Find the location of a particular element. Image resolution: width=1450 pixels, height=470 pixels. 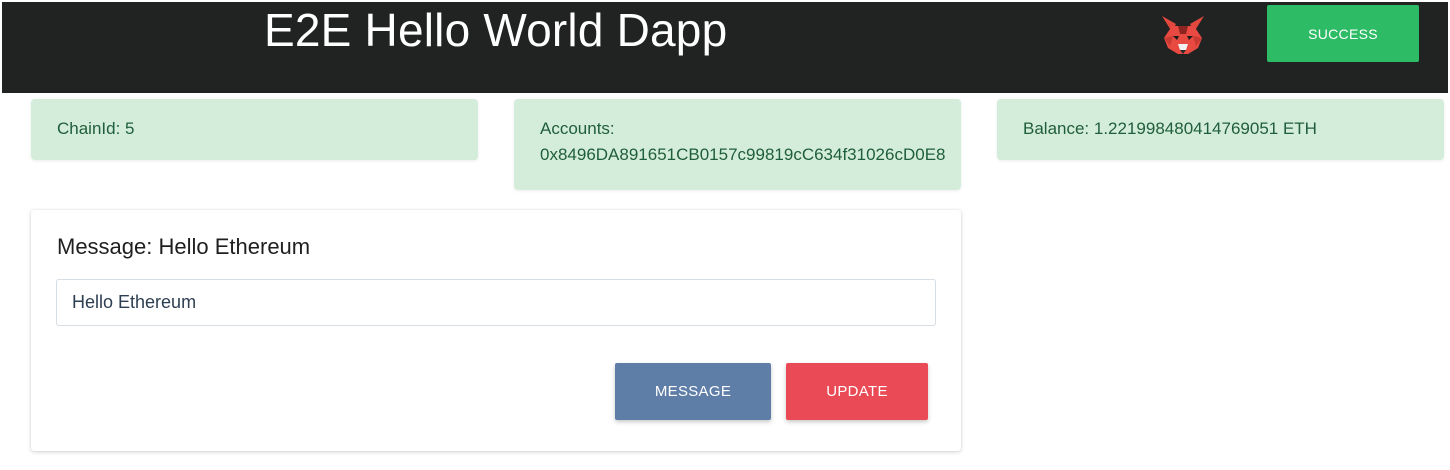

update-button: UPDATE is located at coordinates (857, 391).